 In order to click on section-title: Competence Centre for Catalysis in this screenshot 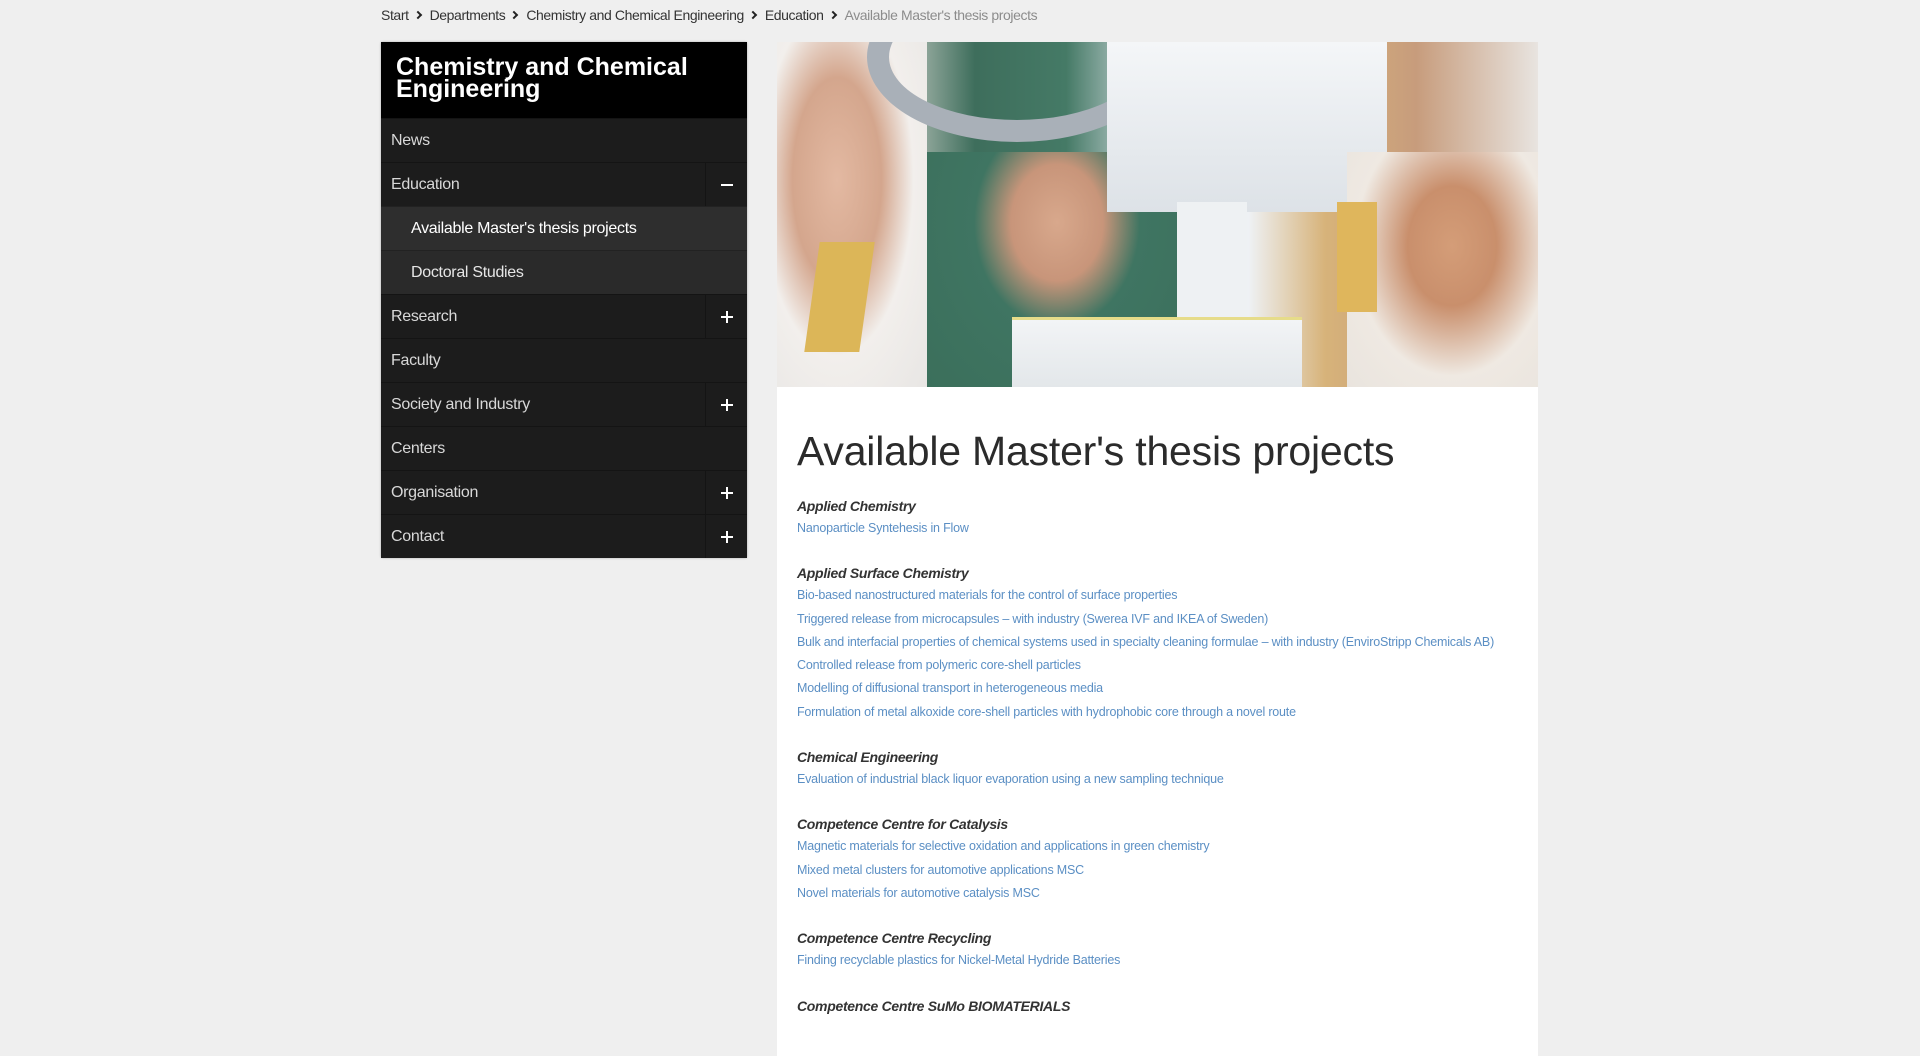, I will do `click(902, 824)`.